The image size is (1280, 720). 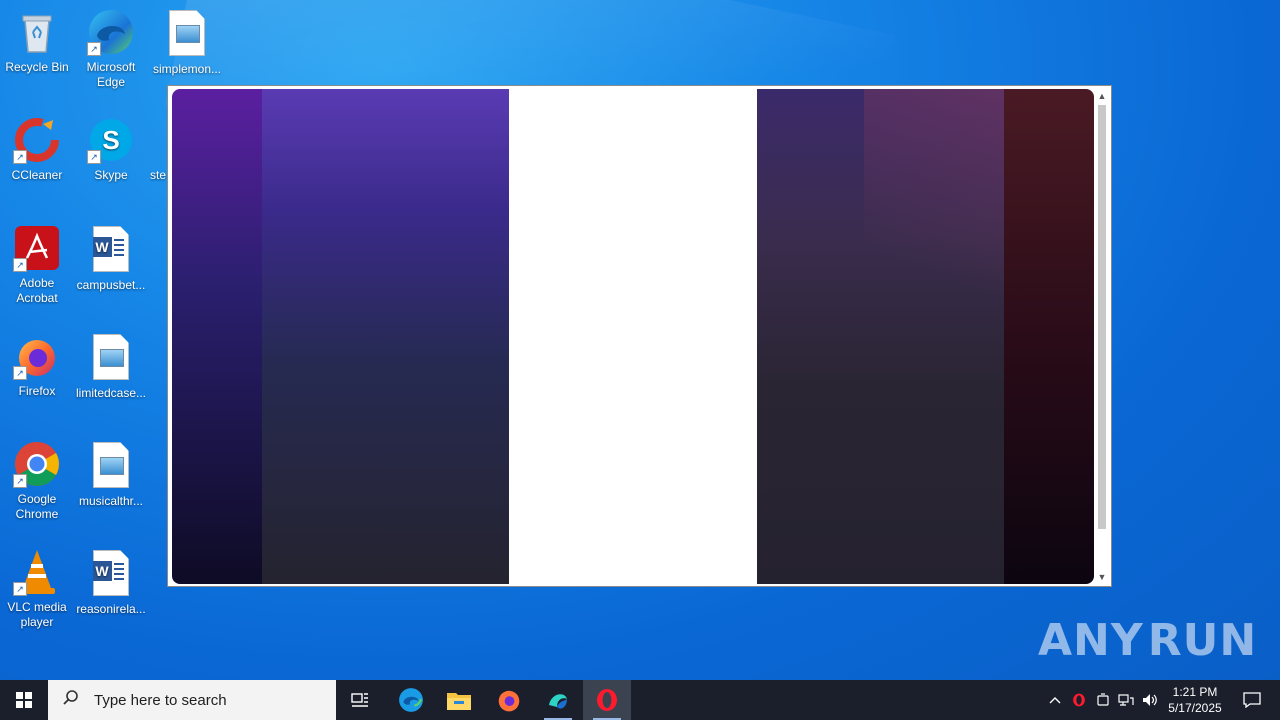 What do you see at coordinates (37, 464) in the screenshot?
I see `chrome-icon: ↗` at bounding box center [37, 464].